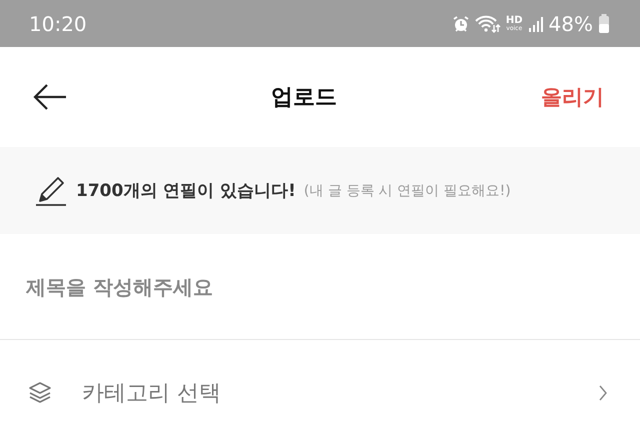 The height and width of the screenshot is (440, 640). I want to click on alarm-icon, so click(461, 23).